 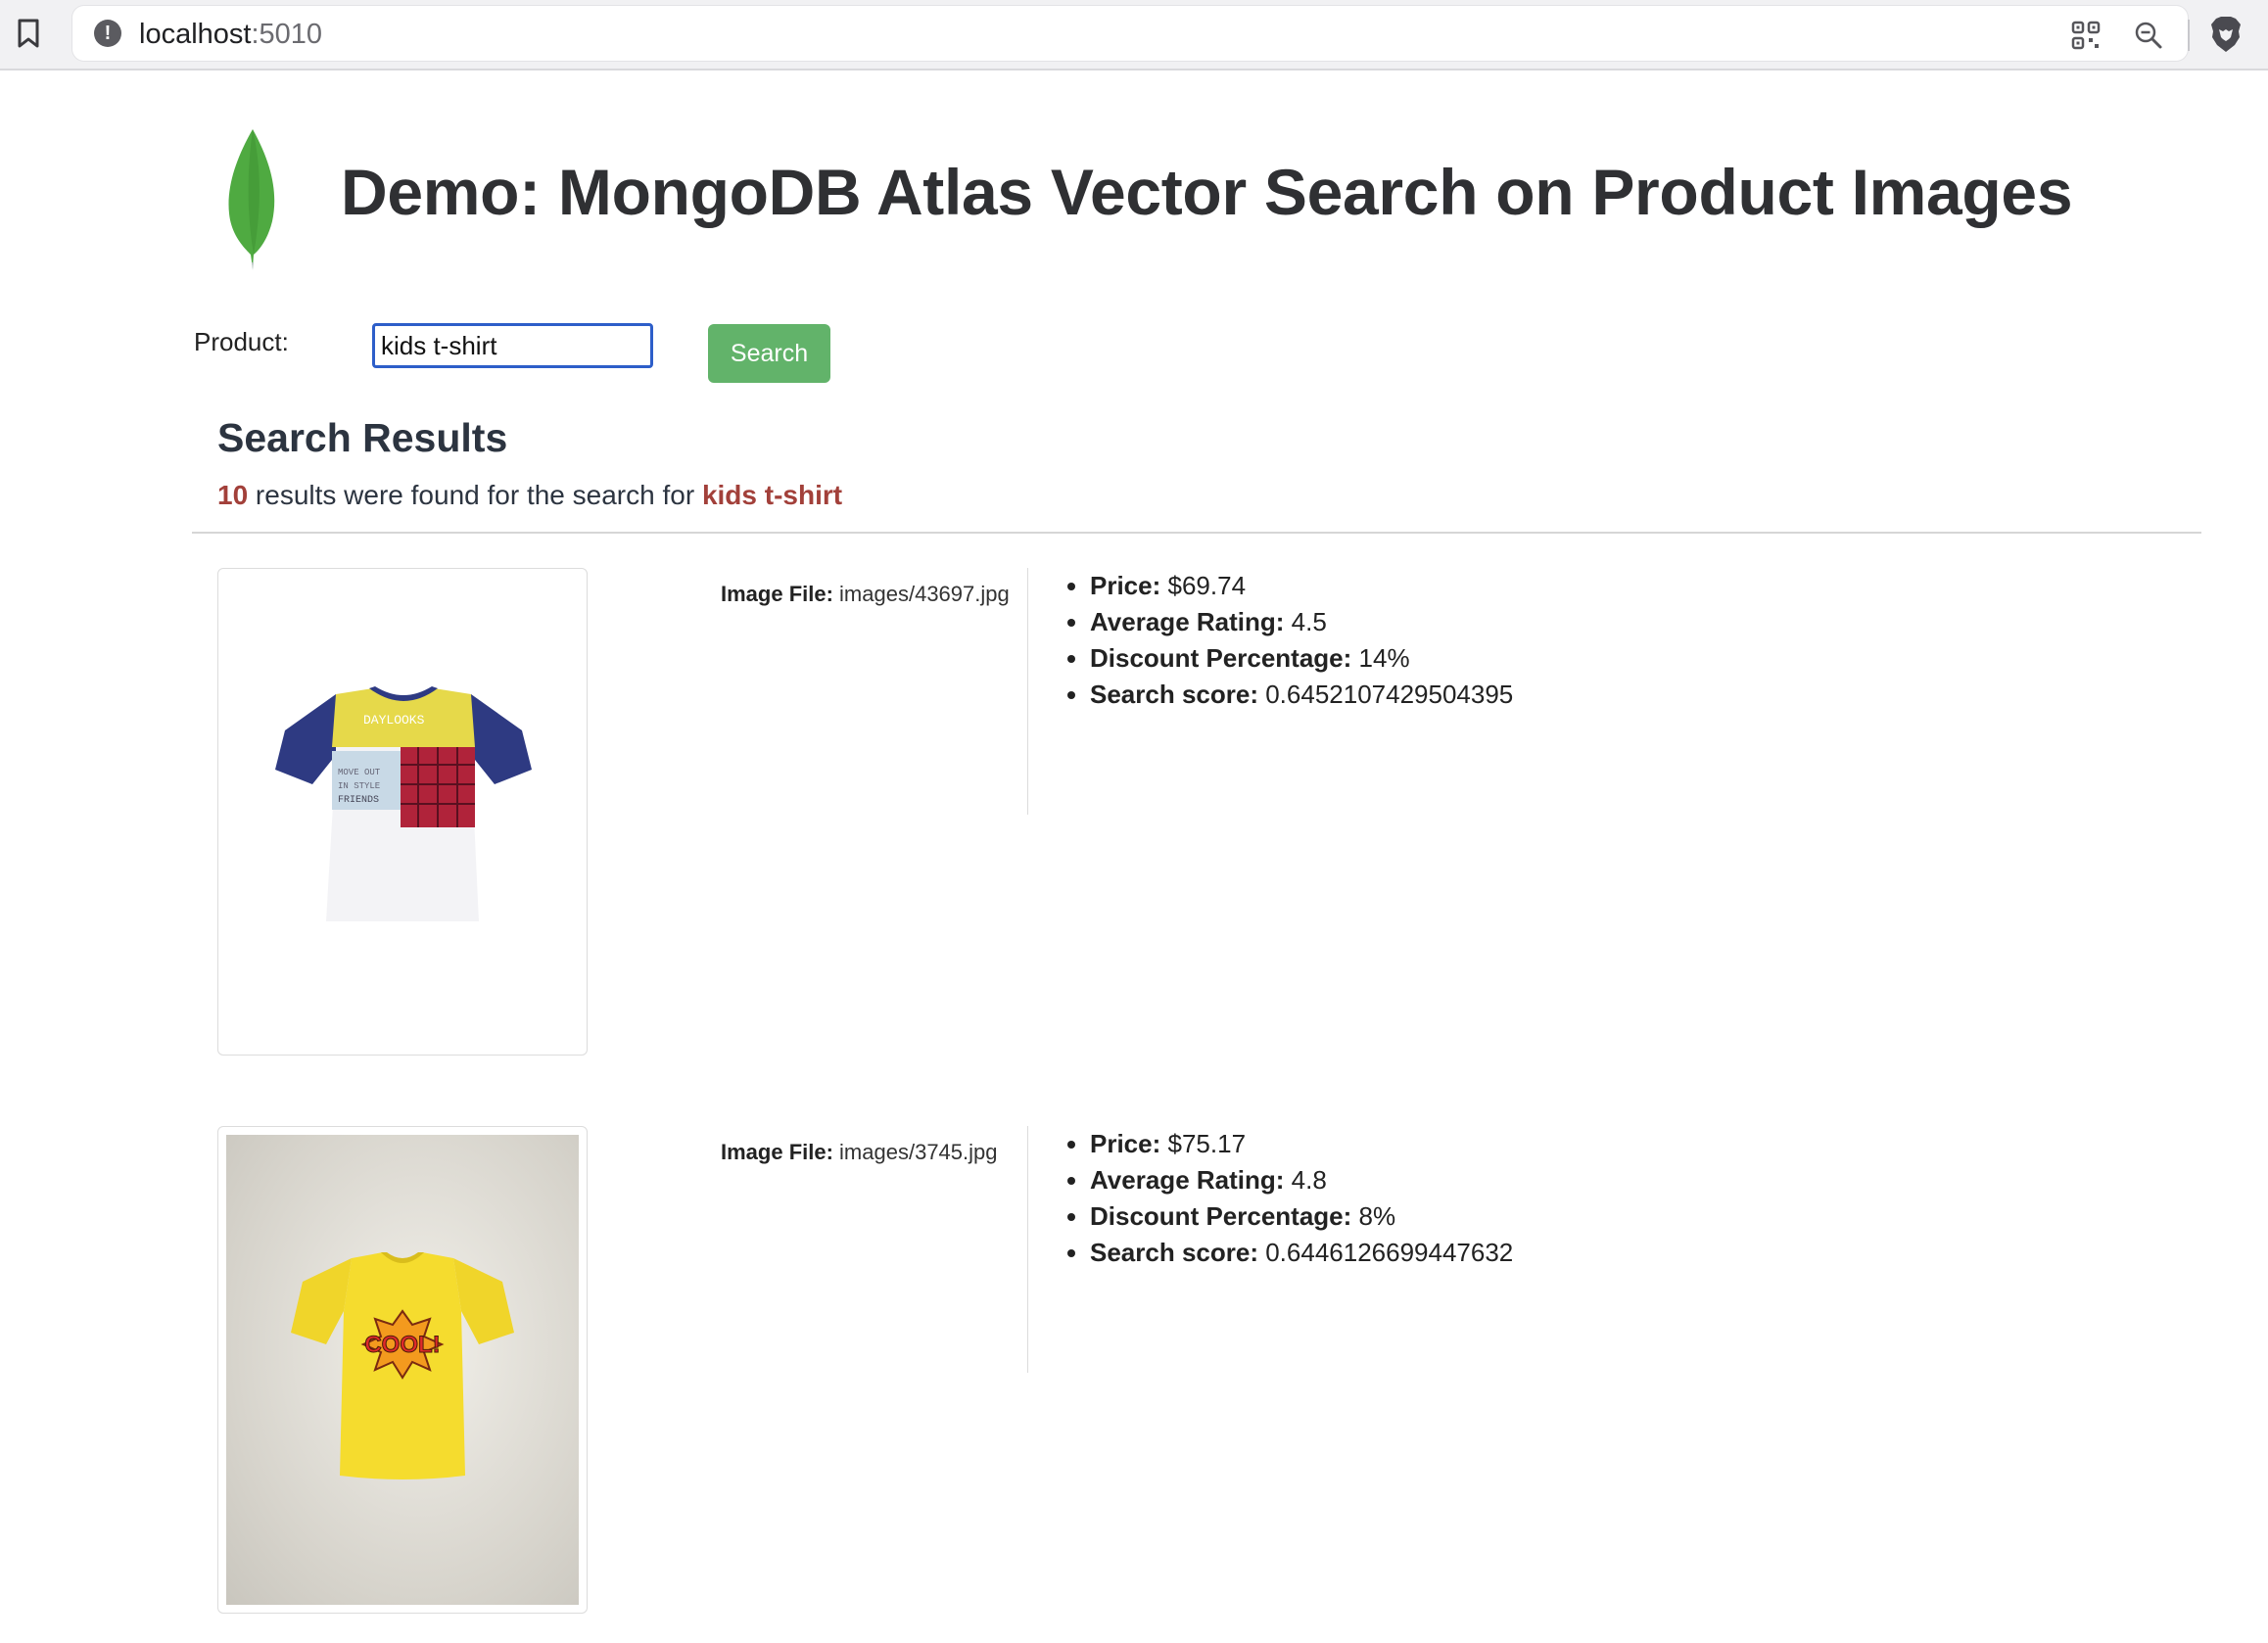 What do you see at coordinates (2226, 34) in the screenshot?
I see `brave-lion-icon` at bounding box center [2226, 34].